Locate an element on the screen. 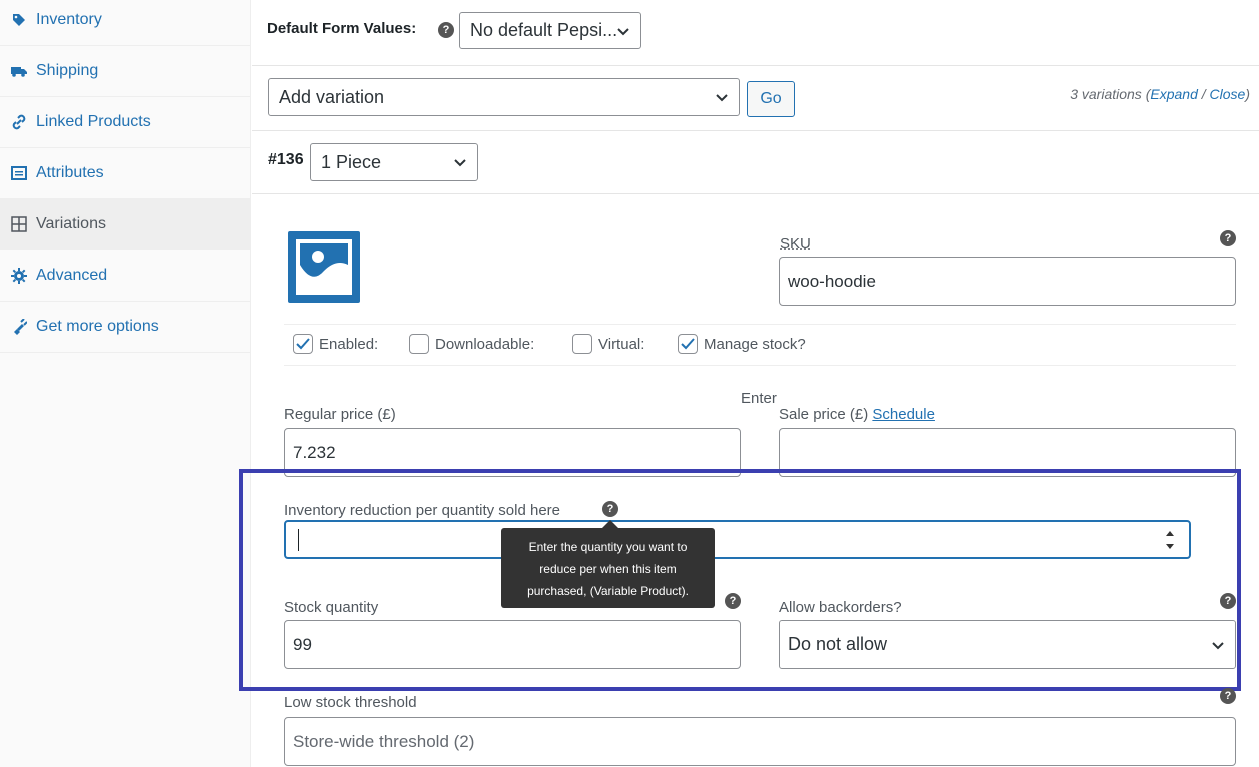 Image resolution: width=1259 pixels, height=767 pixels. stock-quantity-value: 99 is located at coordinates (302, 644).